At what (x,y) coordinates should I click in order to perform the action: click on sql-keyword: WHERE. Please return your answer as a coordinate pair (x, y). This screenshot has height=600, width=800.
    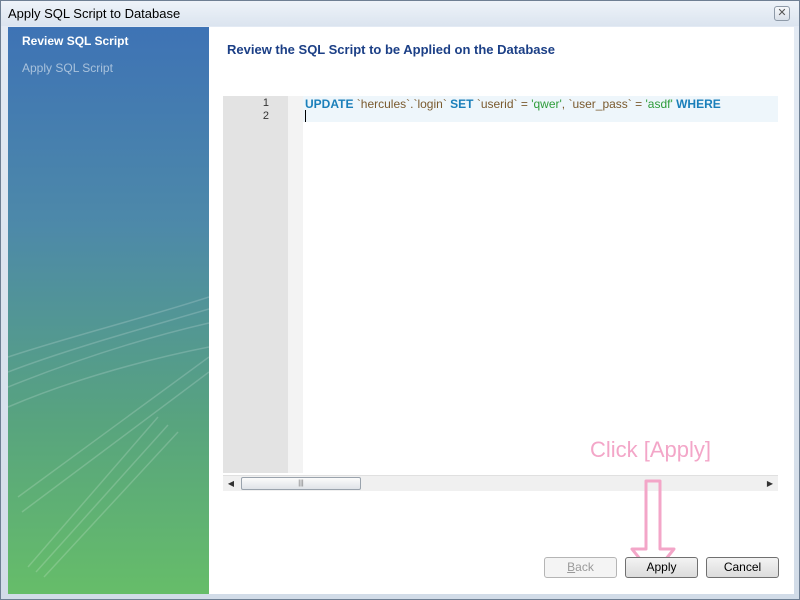
    Looking at the image, I should click on (698, 104).